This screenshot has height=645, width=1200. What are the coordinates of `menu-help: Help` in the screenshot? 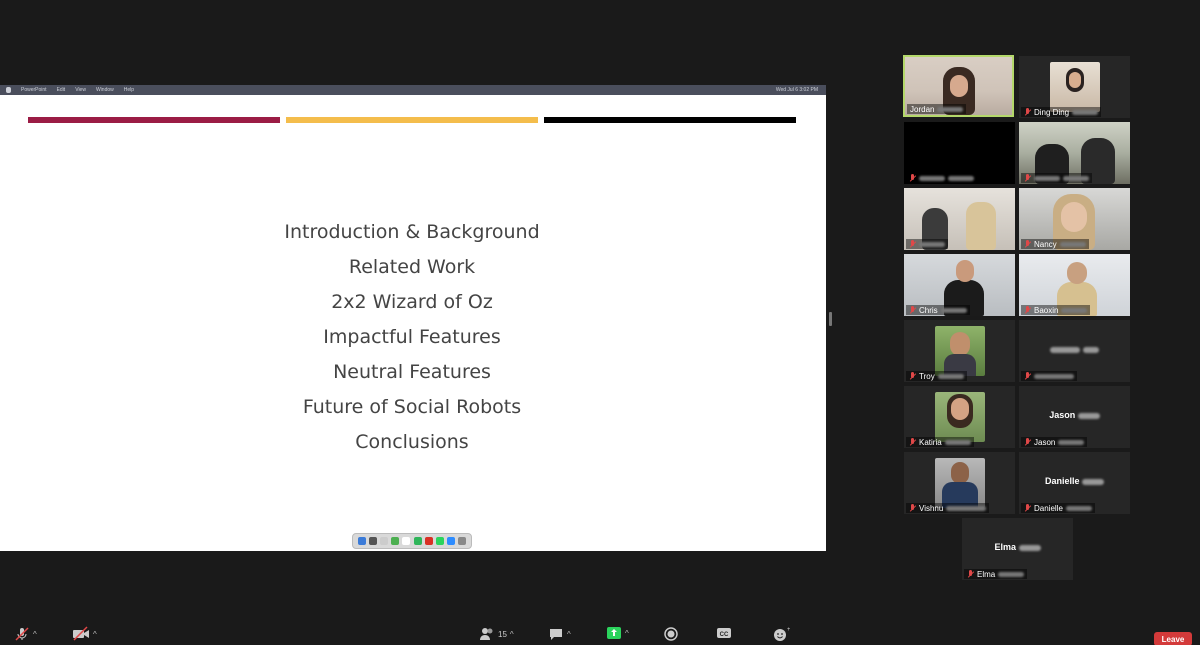 It's located at (129, 90).